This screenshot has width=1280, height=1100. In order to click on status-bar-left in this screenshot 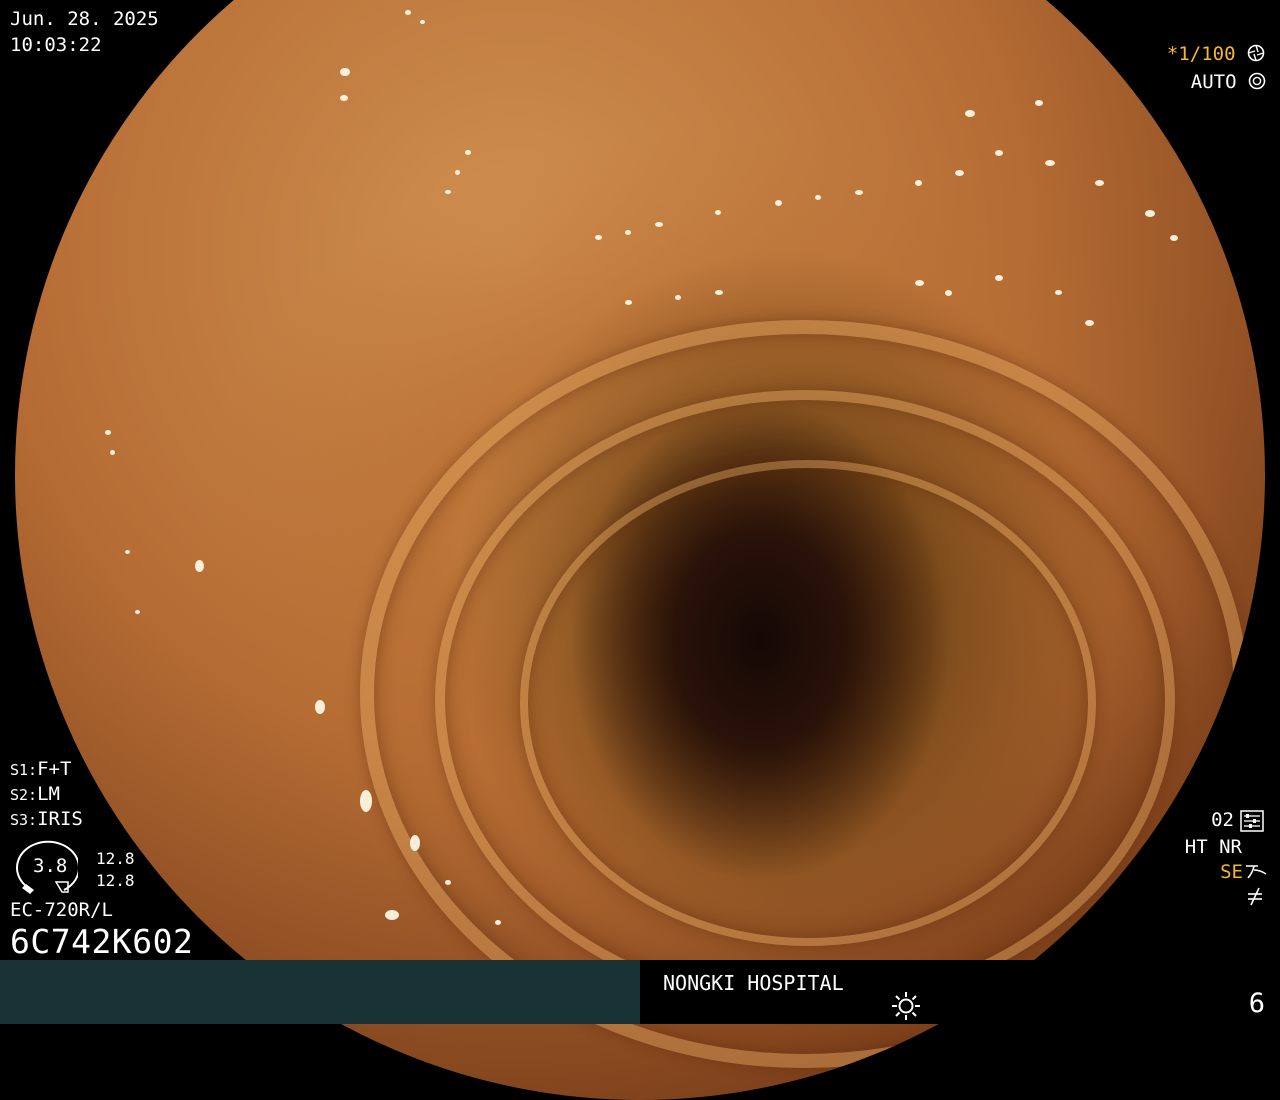, I will do `click(320, 992)`.